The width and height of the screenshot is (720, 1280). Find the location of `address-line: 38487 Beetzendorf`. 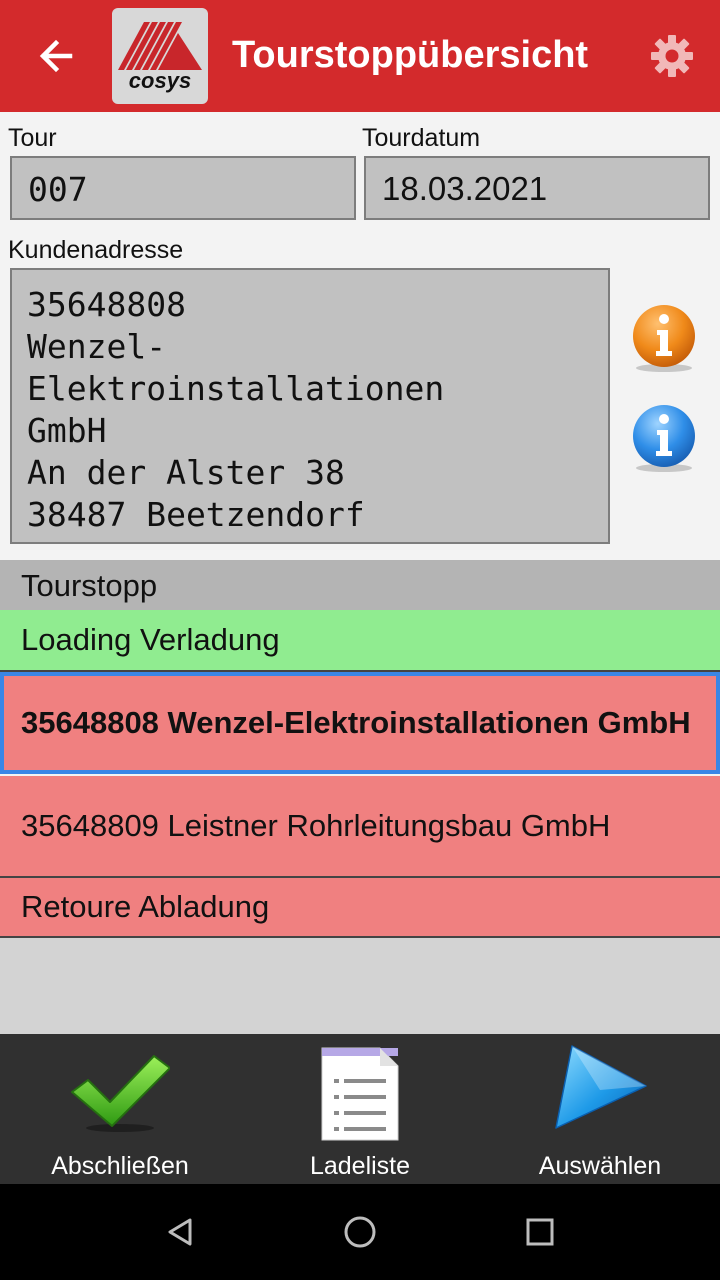

address-line: 38487 Beetzendorf is located at coordinates (196, 514).